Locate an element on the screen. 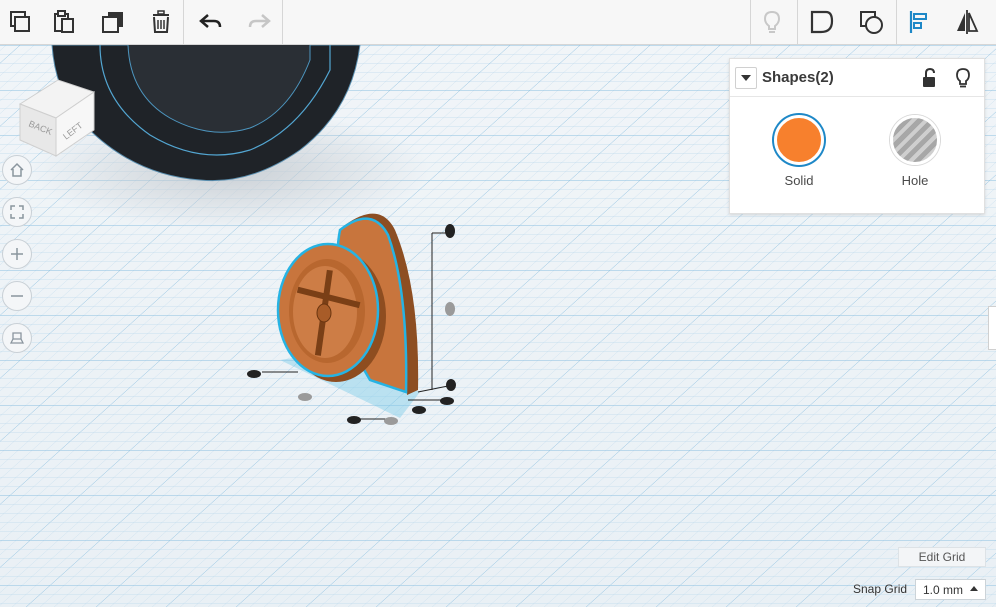  snap-grid-select: 1.0 mm is located at coordinates (950, 589).